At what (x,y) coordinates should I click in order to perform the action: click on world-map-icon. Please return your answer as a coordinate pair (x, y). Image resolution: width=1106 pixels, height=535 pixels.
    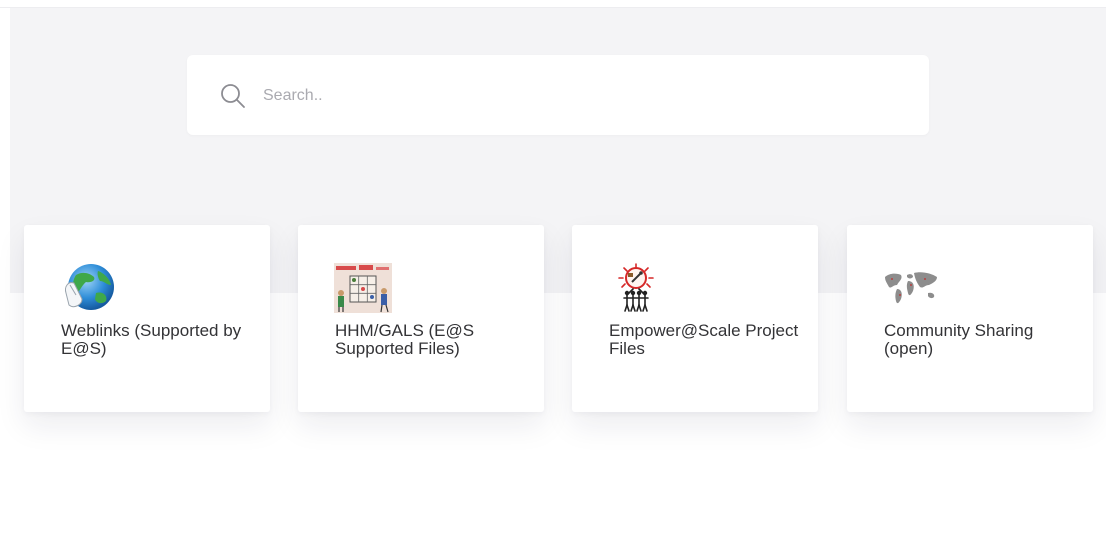
    Looking at the image, I should click on (911, 288).